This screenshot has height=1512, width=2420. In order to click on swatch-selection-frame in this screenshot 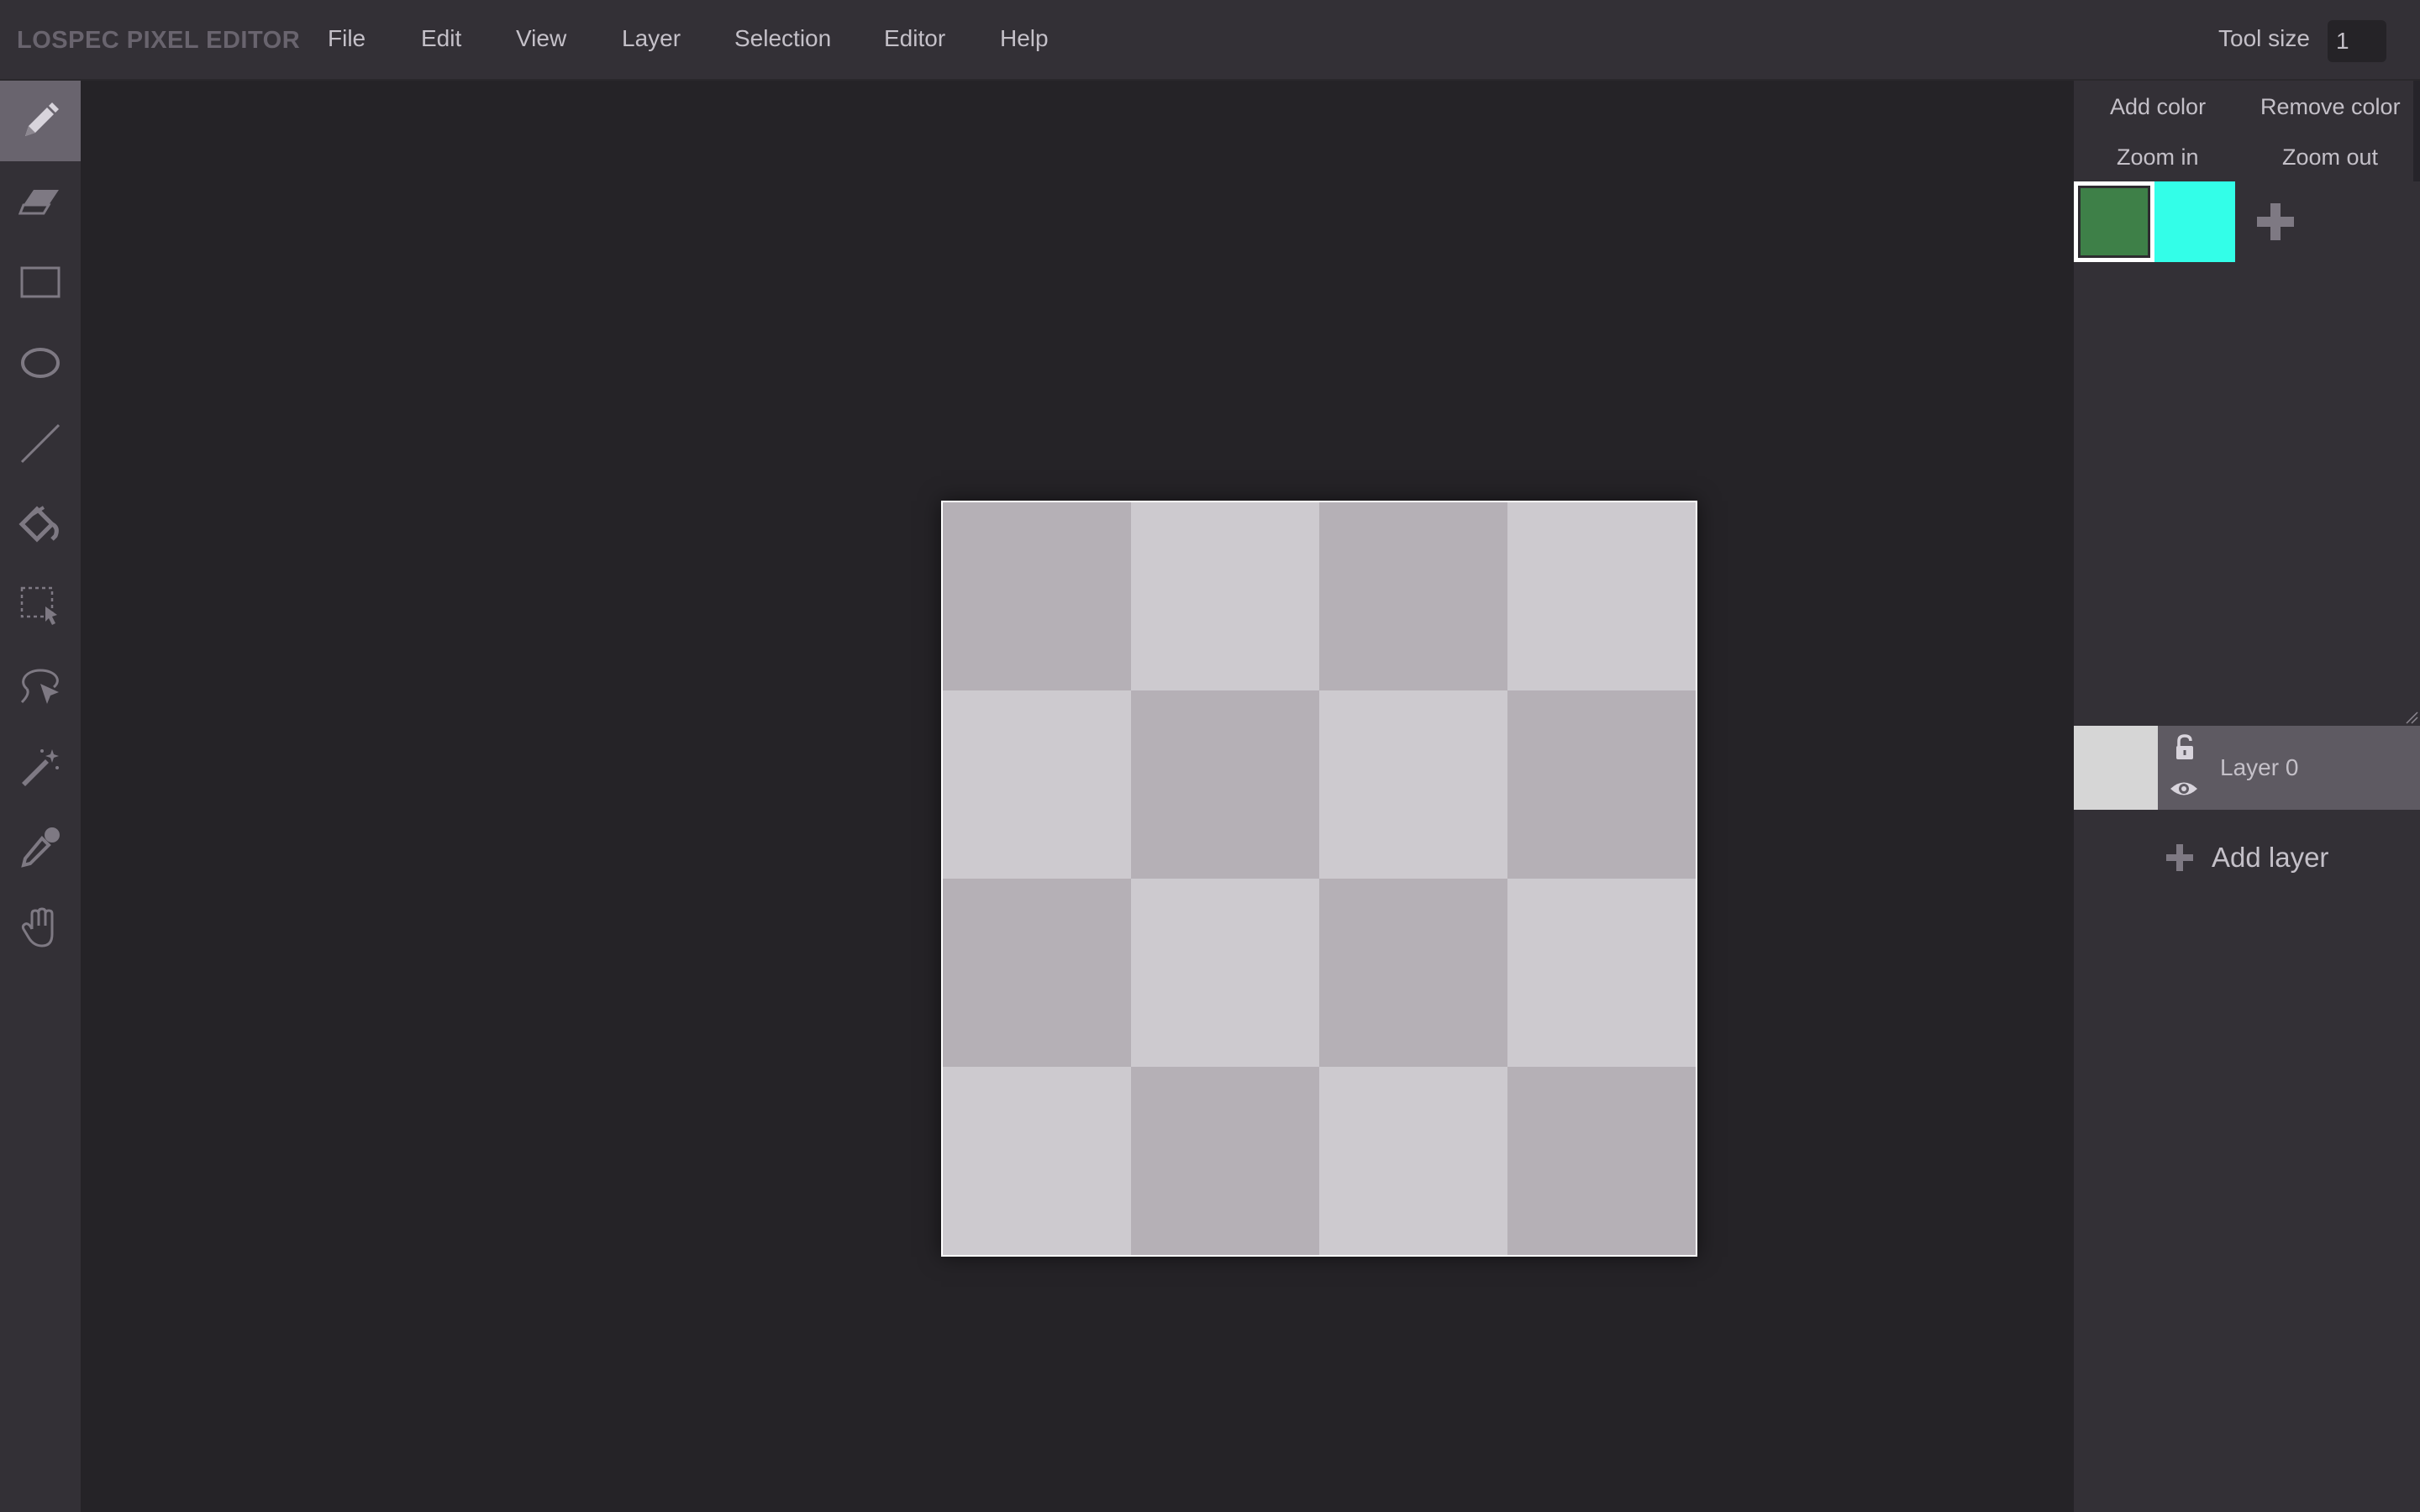, I will do `click(2114, 221)`.